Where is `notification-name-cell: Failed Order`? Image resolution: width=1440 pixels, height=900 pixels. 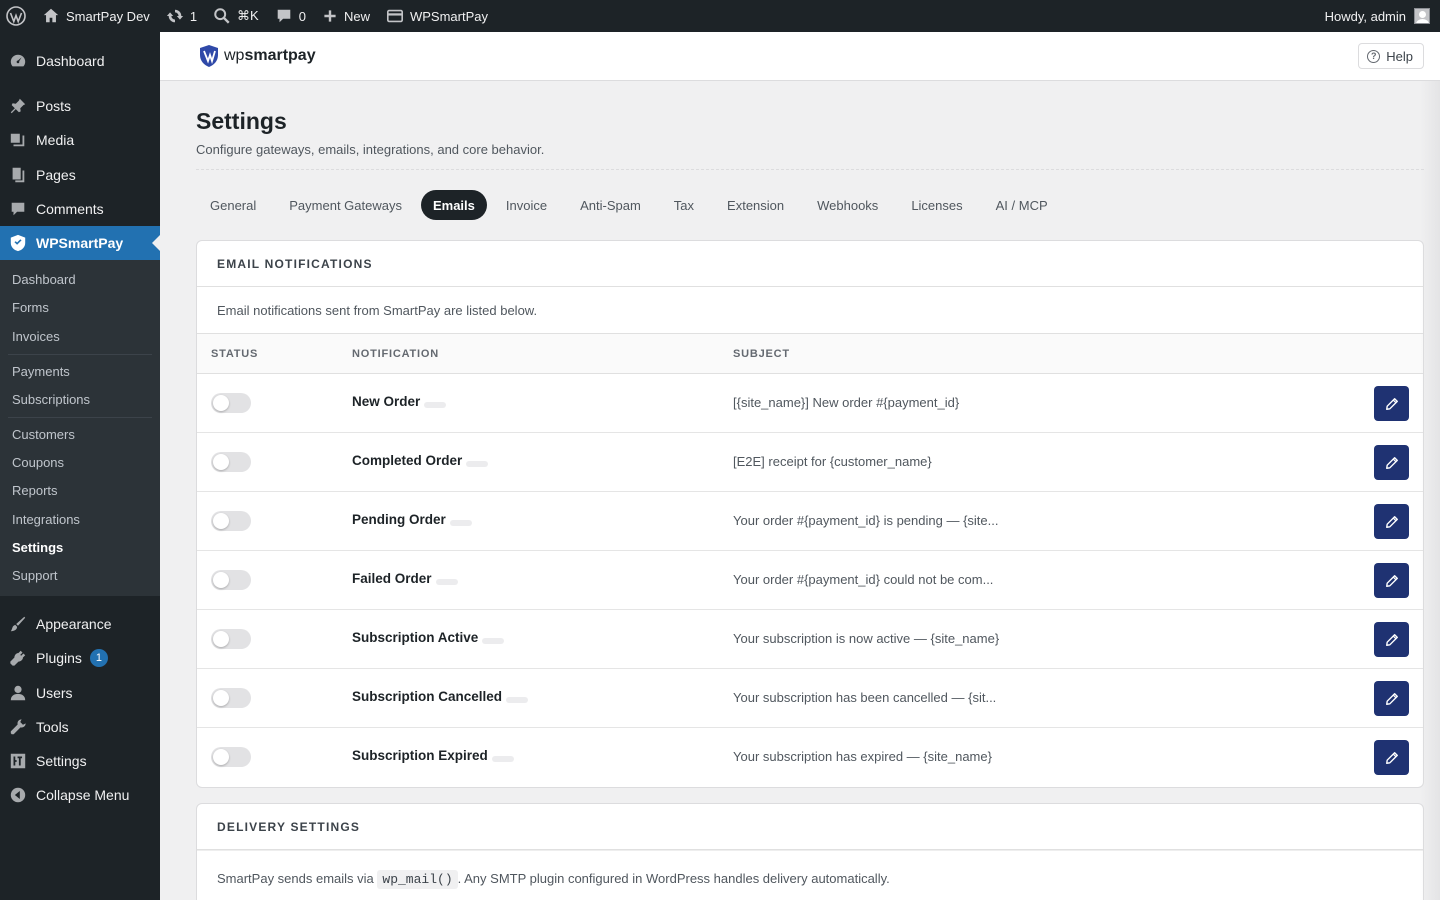
notification-name-cell: Failed Order is located at coordinates (405, 578).